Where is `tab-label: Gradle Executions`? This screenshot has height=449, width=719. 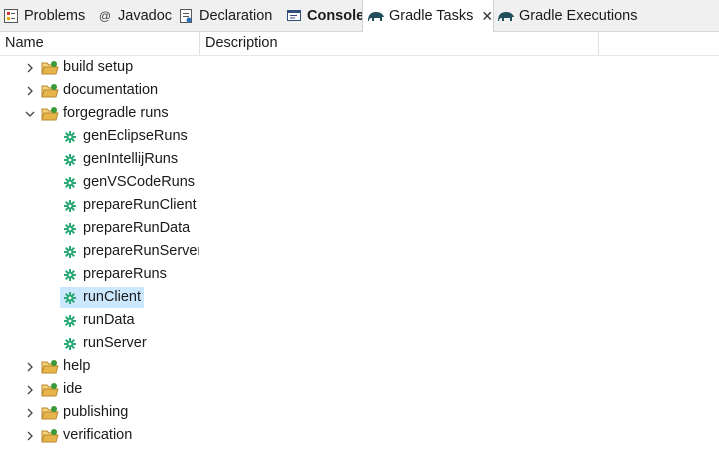
tab-label: Gradle Executions is located at coordinates (578, 15).